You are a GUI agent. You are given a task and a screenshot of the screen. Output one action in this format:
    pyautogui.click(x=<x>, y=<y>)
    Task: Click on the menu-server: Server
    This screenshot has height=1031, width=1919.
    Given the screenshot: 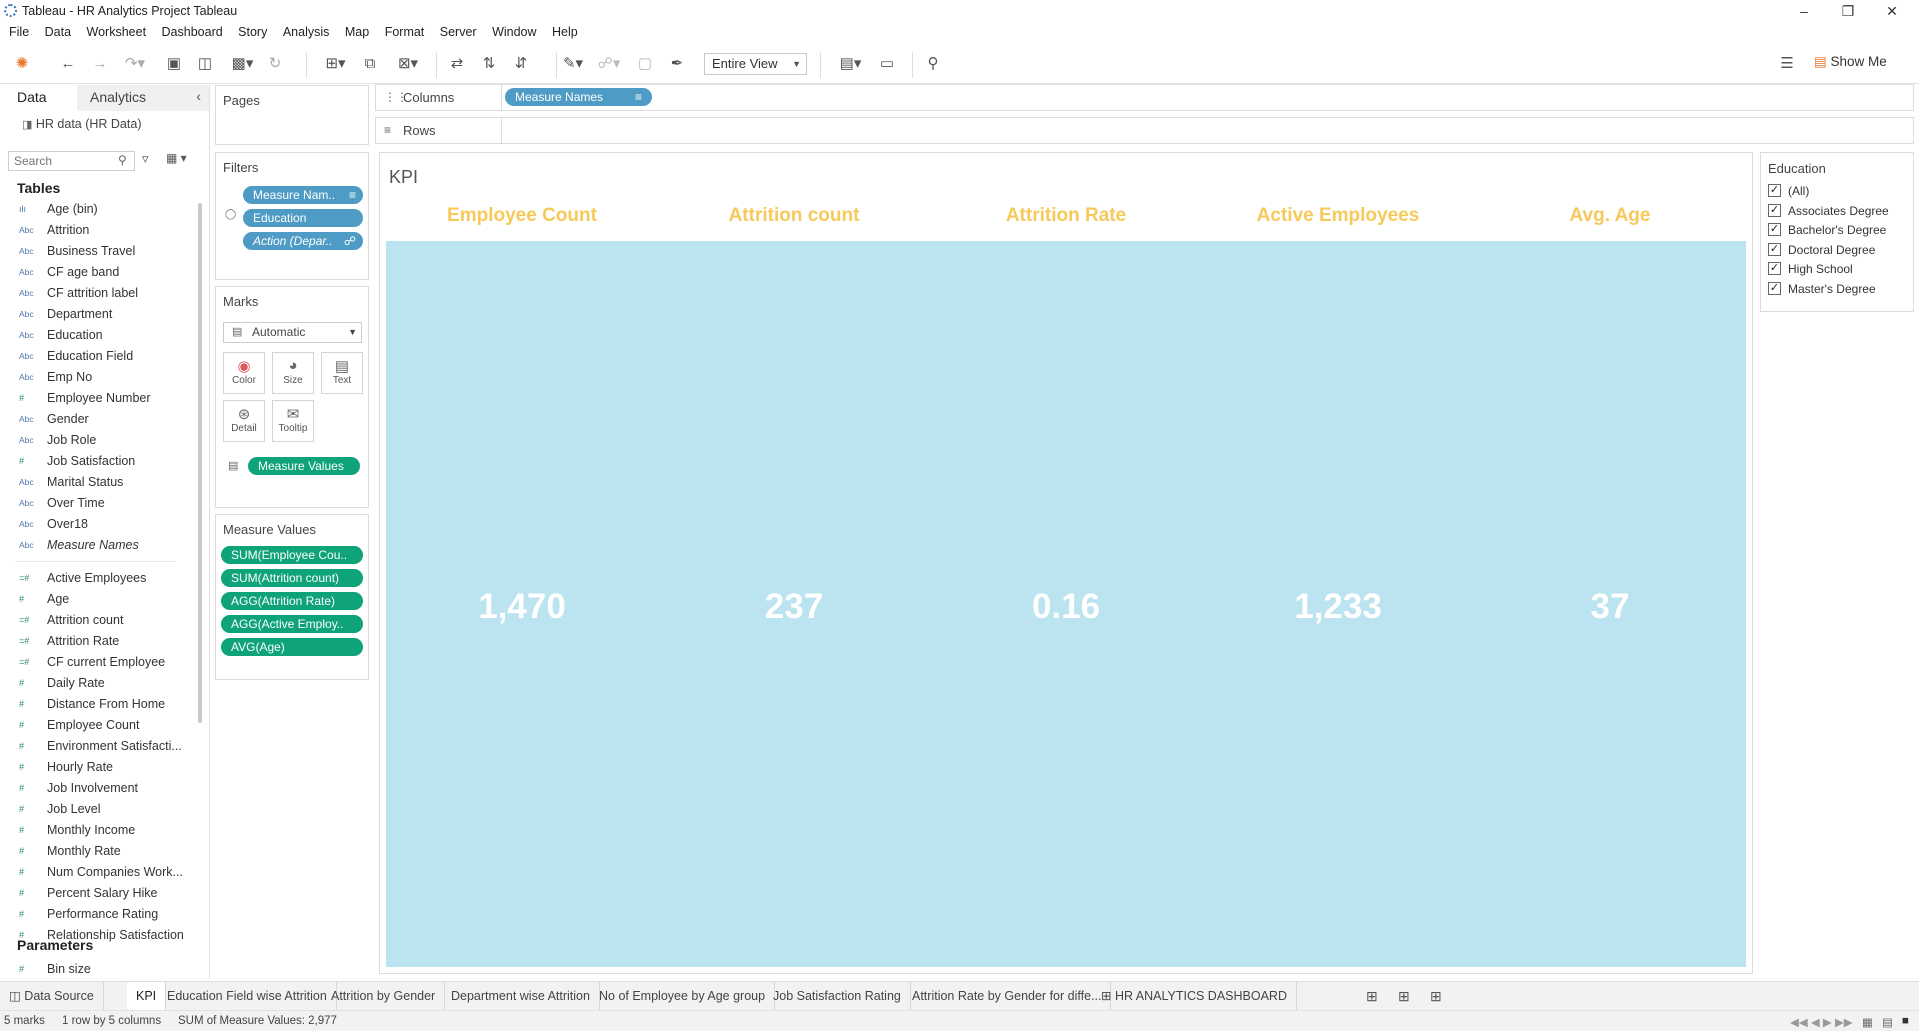 What is the action you would take?
    pyautogui.click(x=458, y=30)
    